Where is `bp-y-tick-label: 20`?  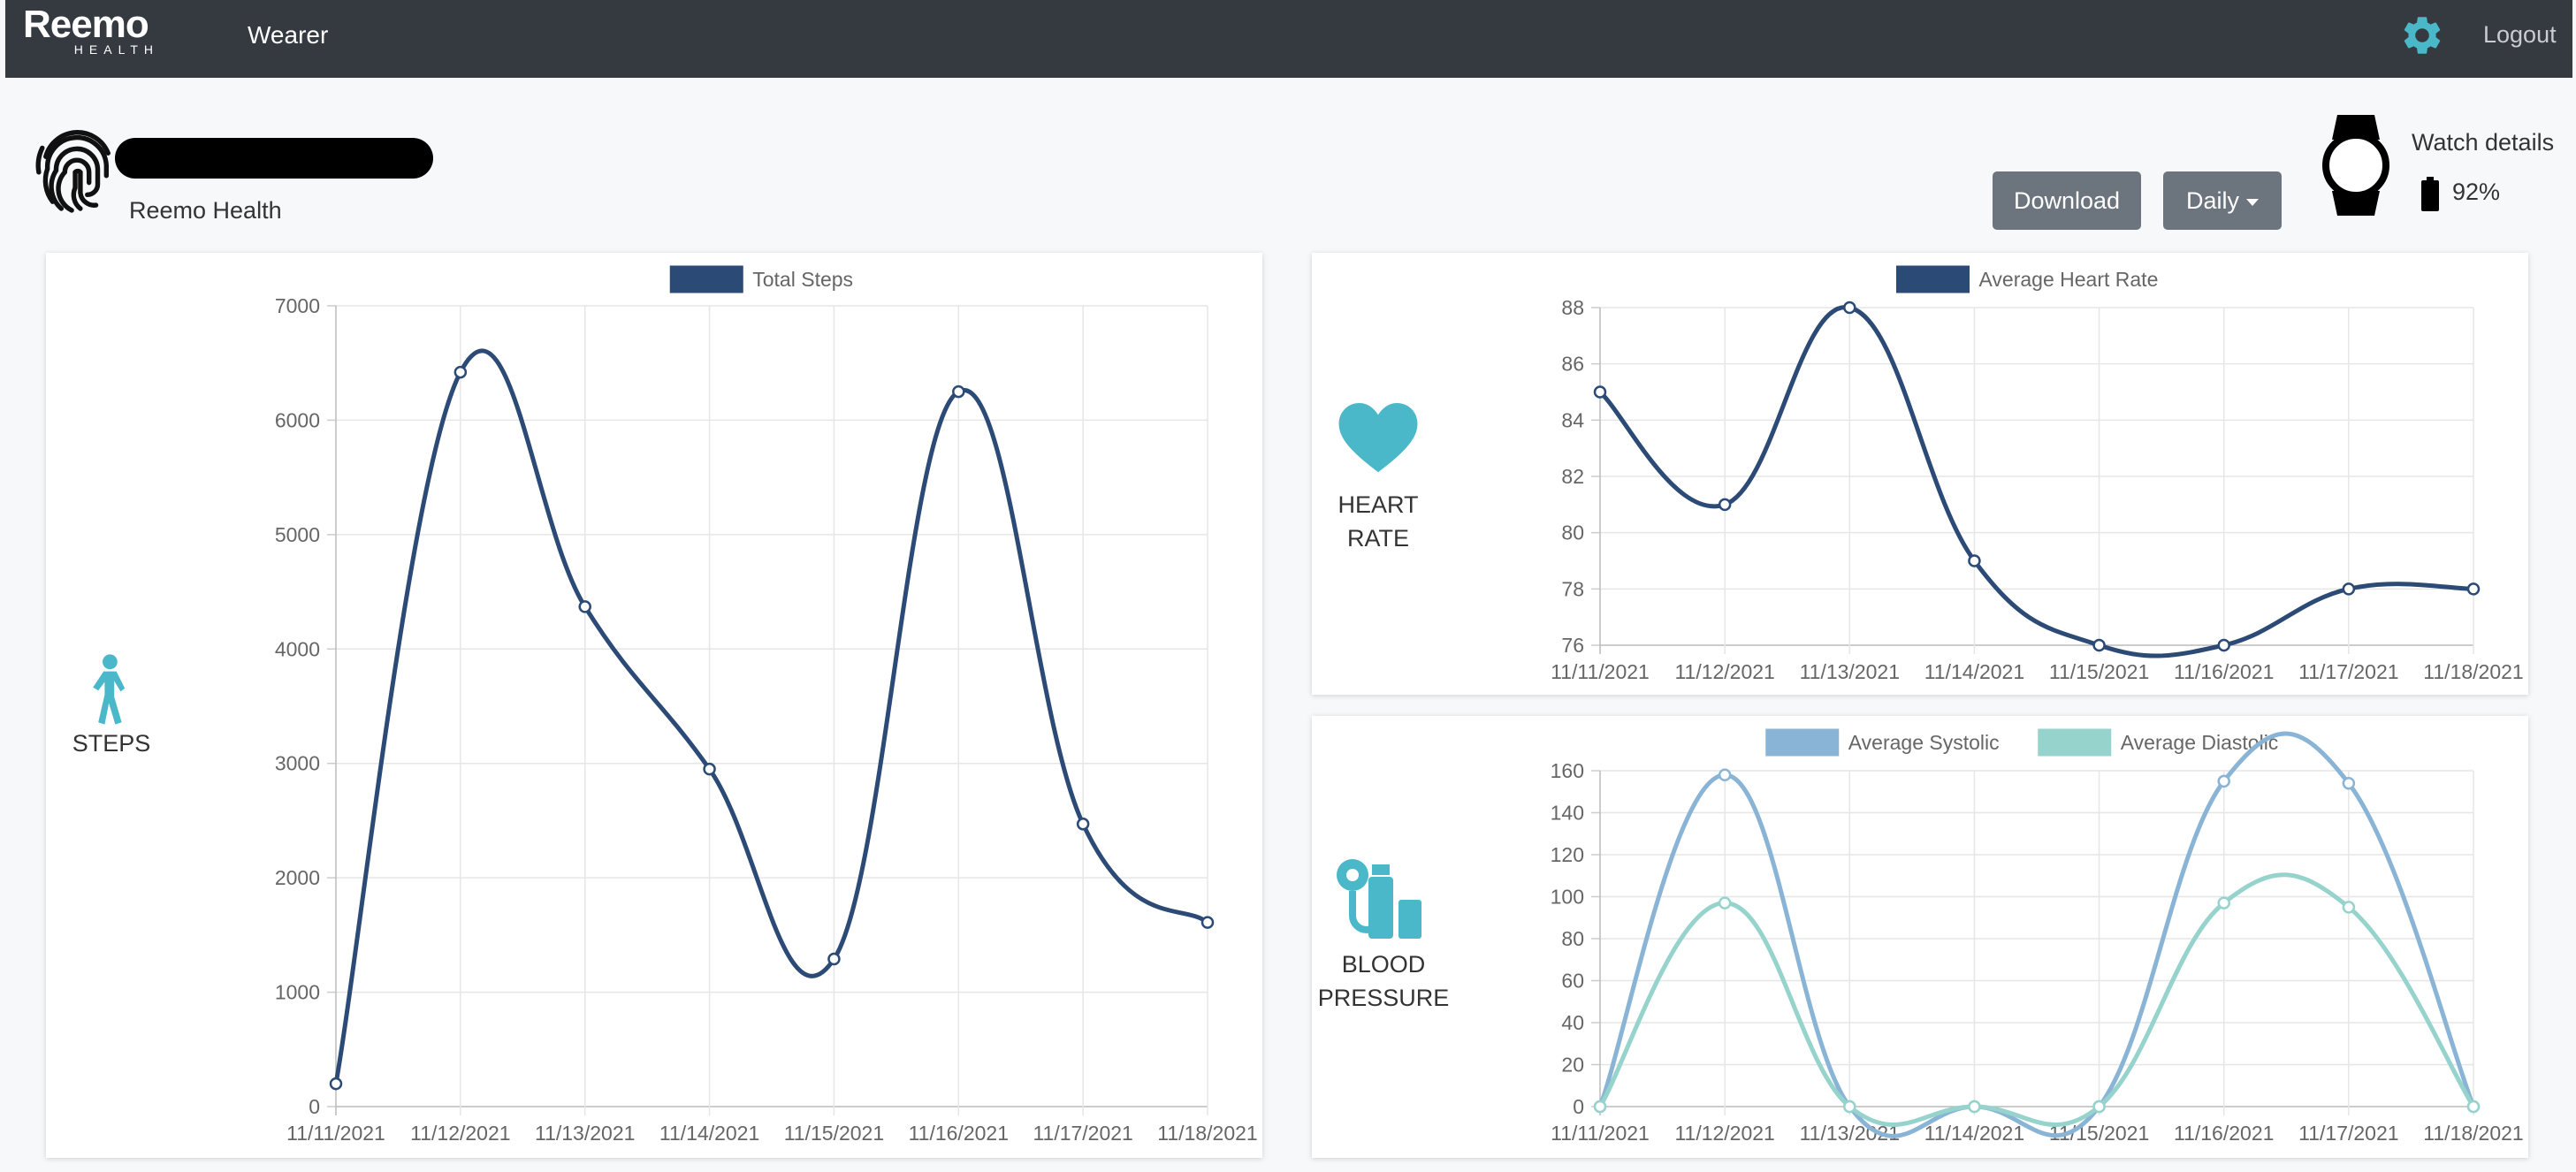
bp-y-tick-label: 20 is located at coordinates (1572, 1065).